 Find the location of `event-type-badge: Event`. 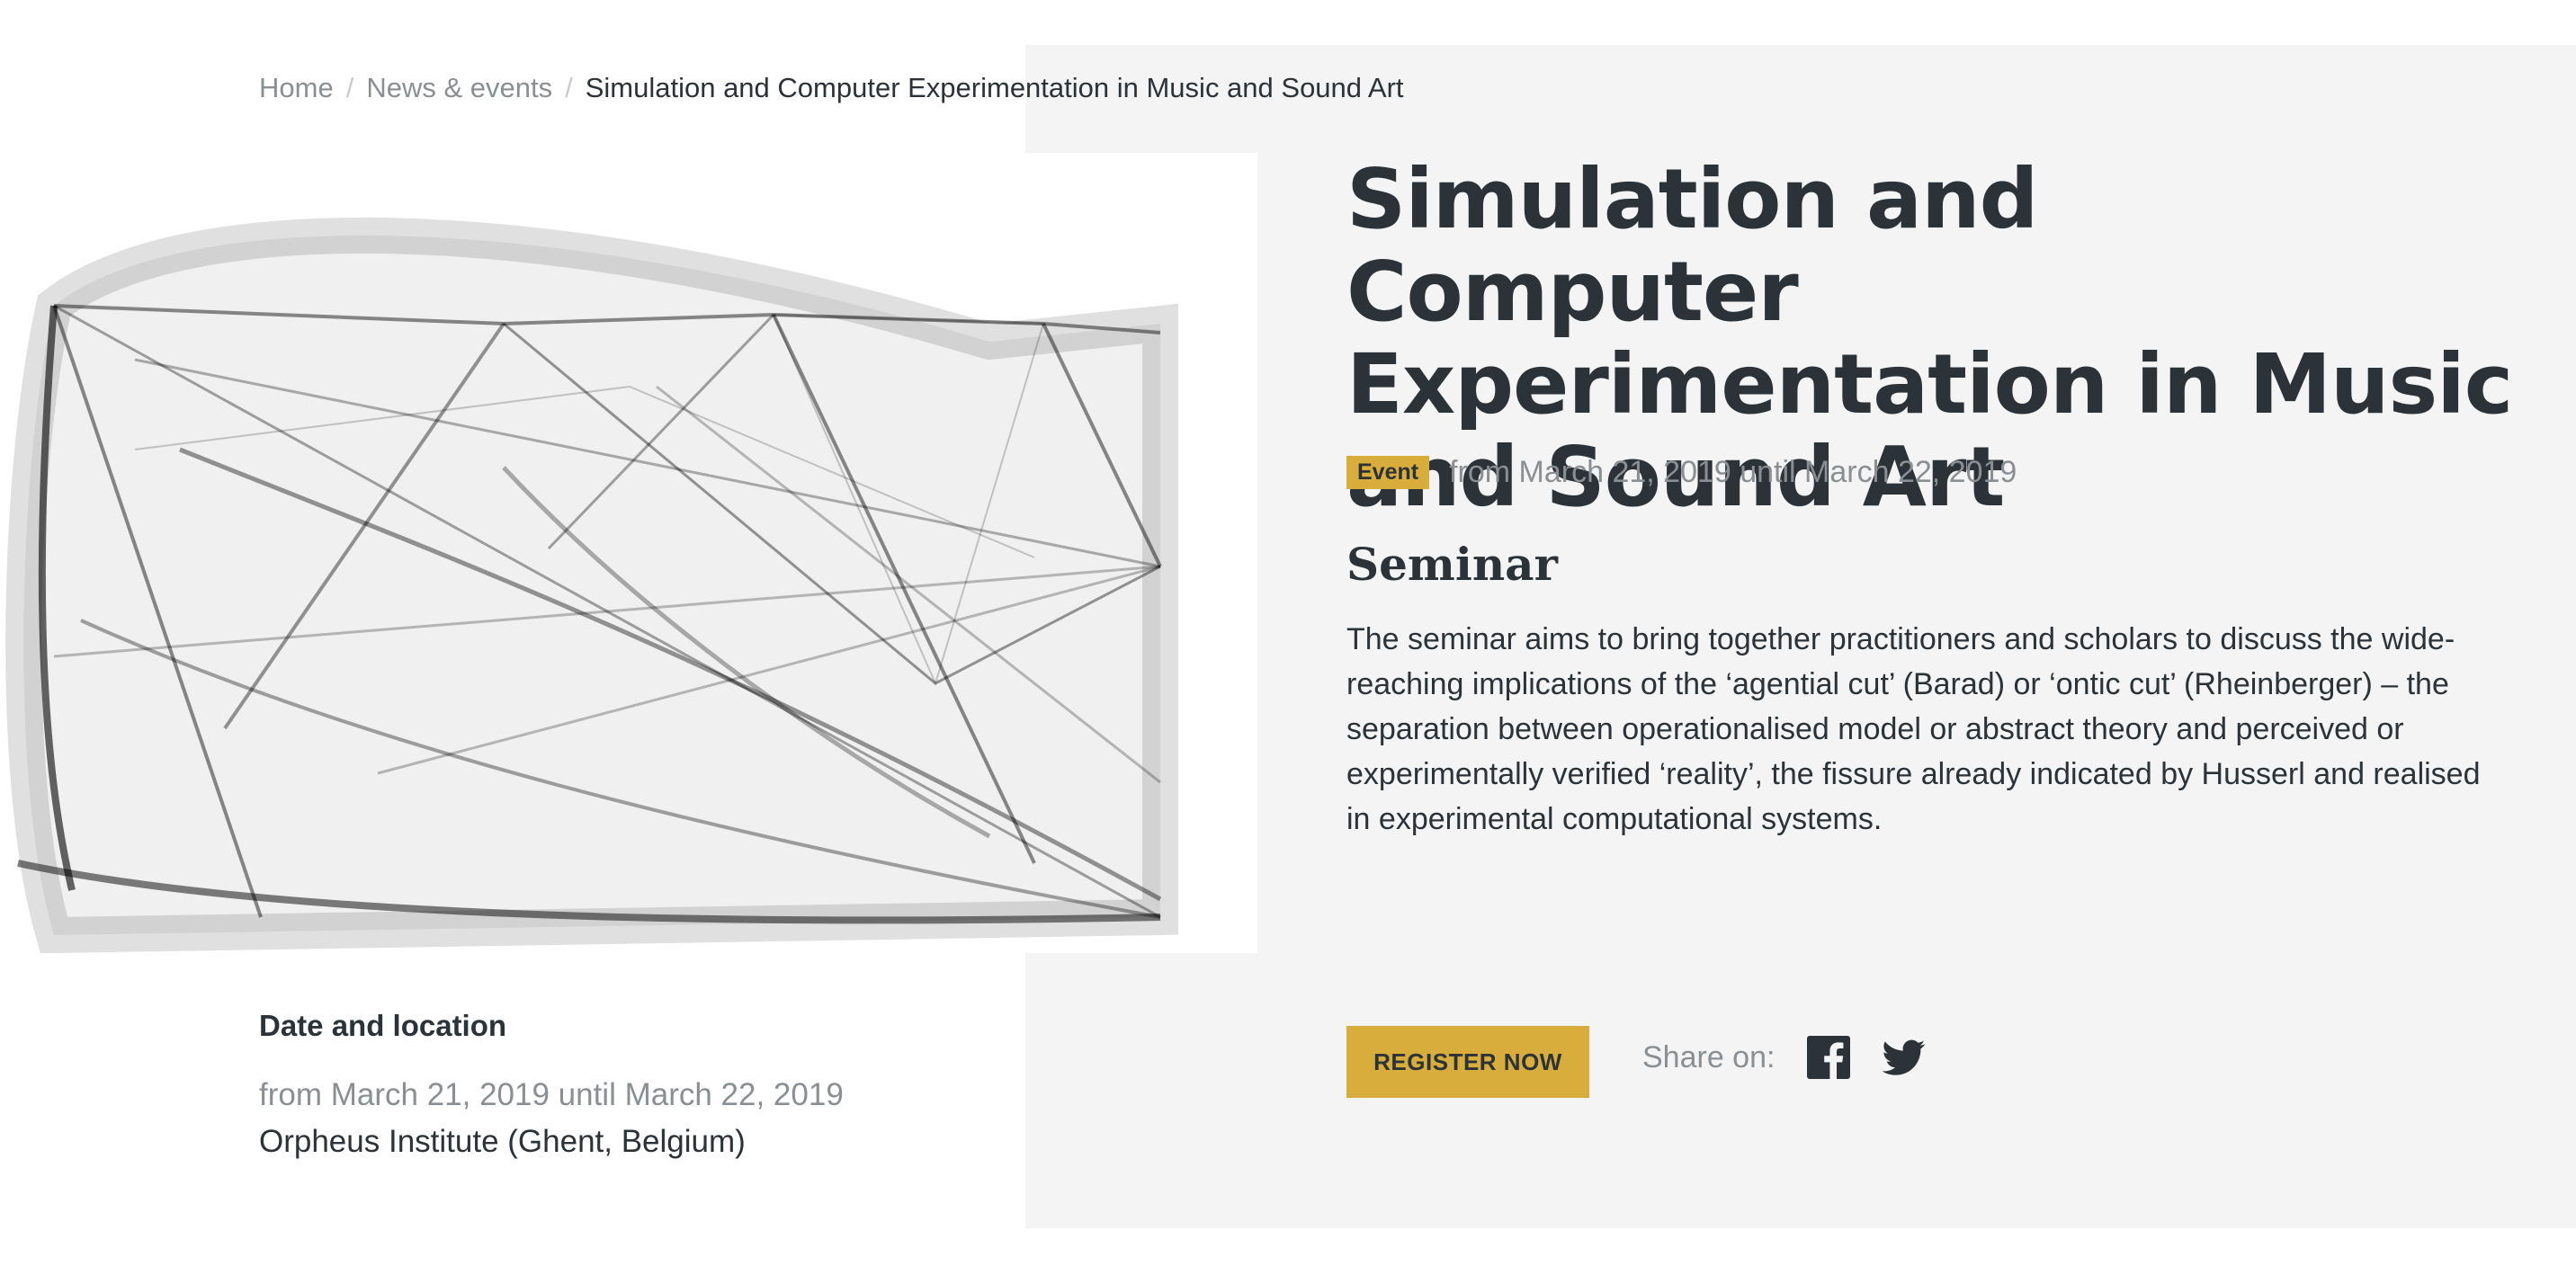

event-type-badge: Event is located at coordinates (1388, 473).